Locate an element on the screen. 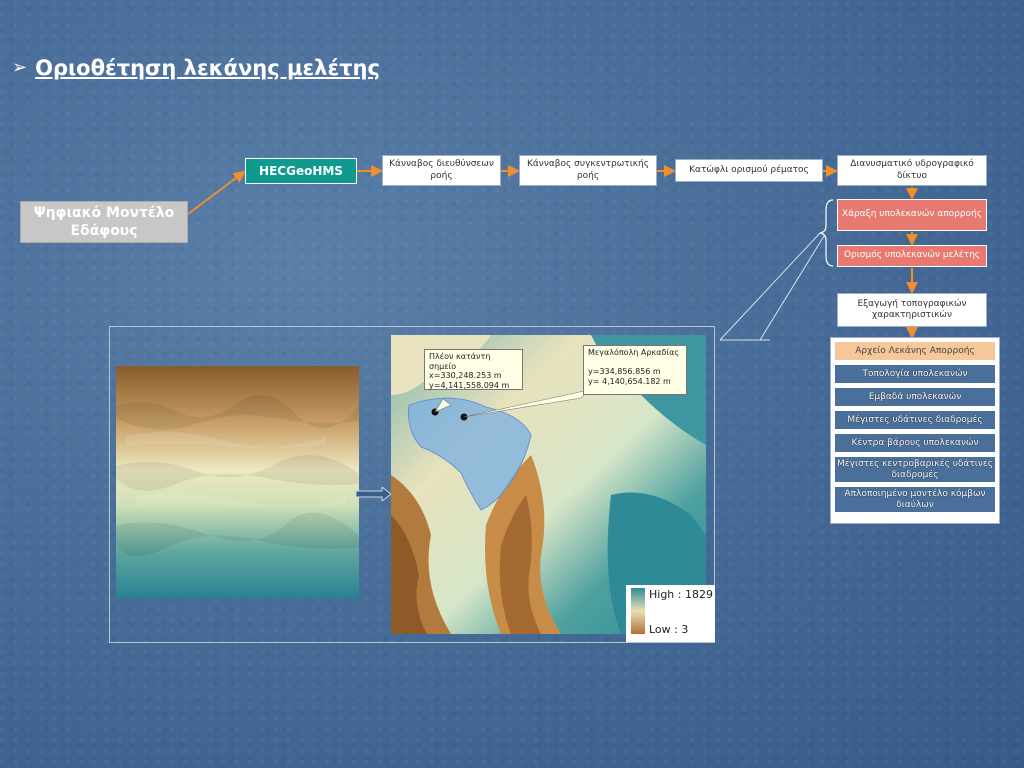  dem-to-hec-connector is located at coordinates (216, 192).